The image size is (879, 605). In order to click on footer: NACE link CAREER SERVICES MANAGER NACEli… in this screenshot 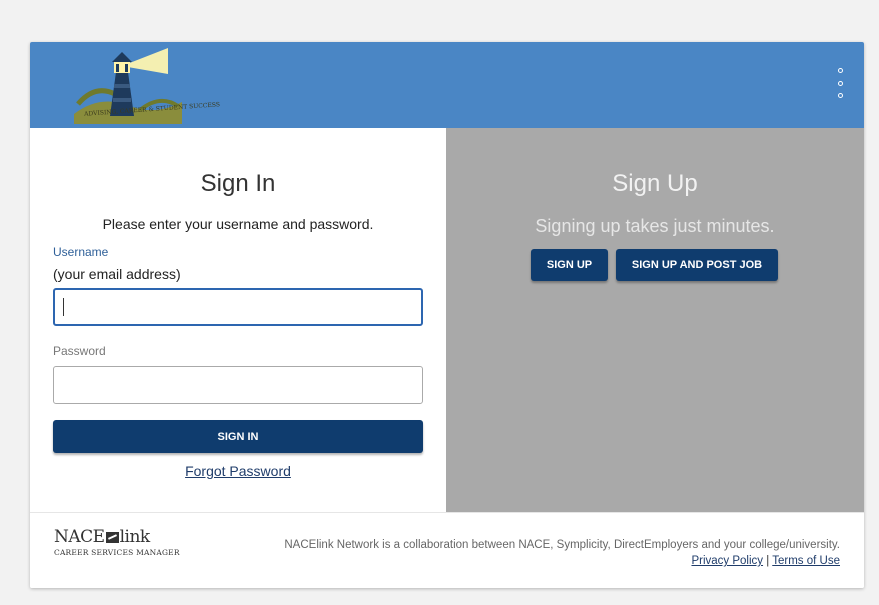, I will do `click(447, 550)`.